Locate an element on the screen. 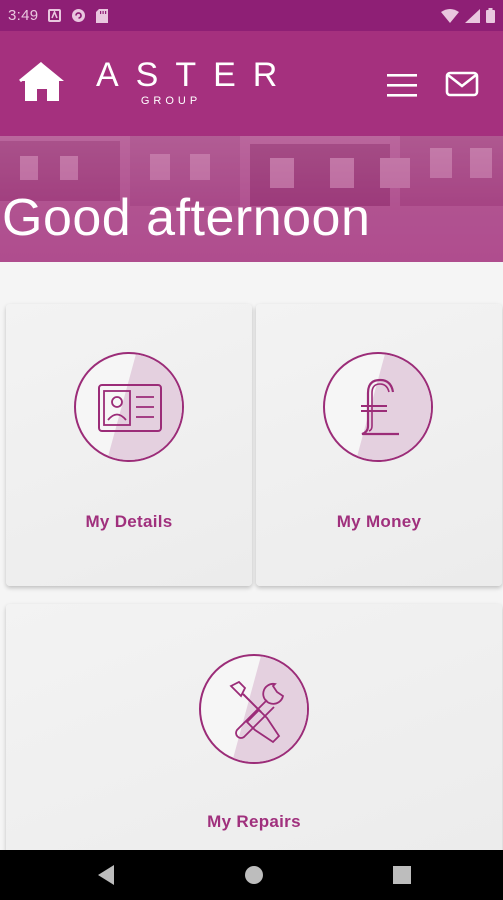 The height and width of the screenshot is (900, 503). app-header: ASTER GROUP is located at coordinates (251, 83).